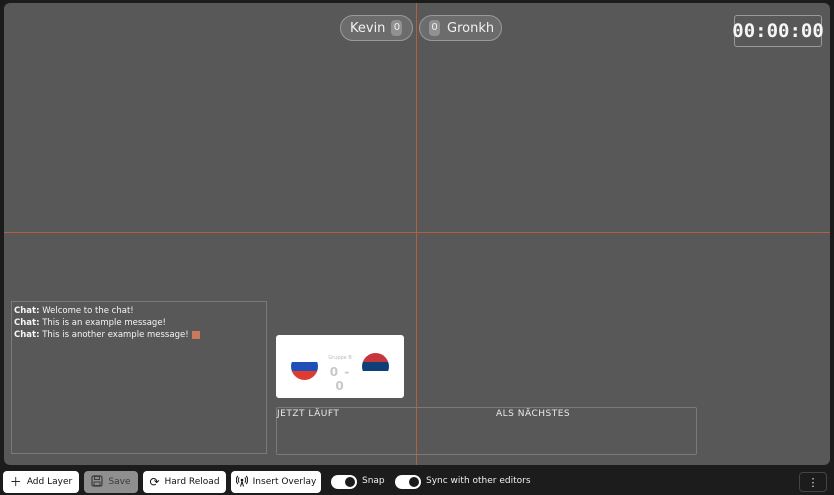 This screenshot has height=495, width=834. What do you see at coordinates (368, 28) in the screenshot?
I see `player-name: Kevin` at bounding box center [368, 28].